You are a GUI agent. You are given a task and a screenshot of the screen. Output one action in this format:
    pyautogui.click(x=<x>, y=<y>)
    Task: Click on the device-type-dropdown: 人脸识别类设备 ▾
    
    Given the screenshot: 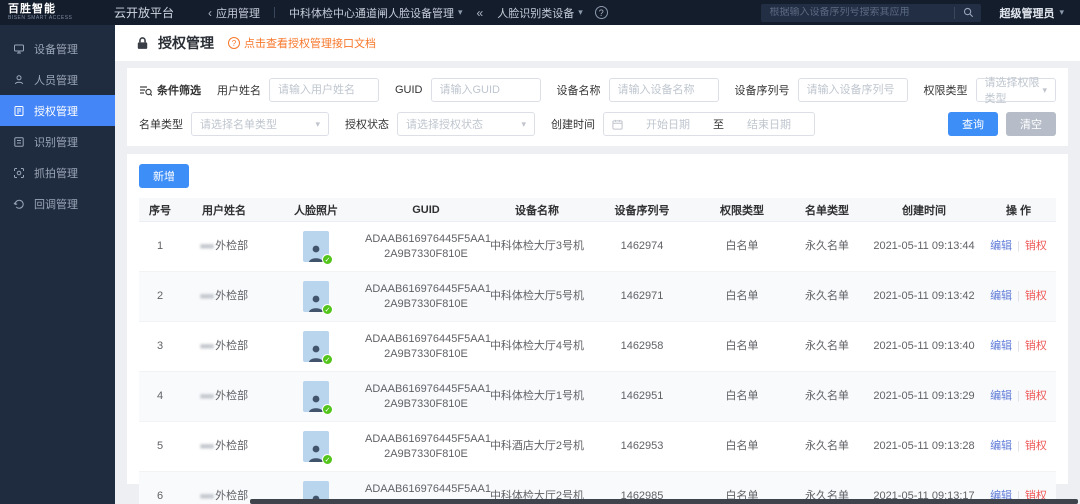 What is the action you would take?
    pyautogui.click(x=540, y=13)
    